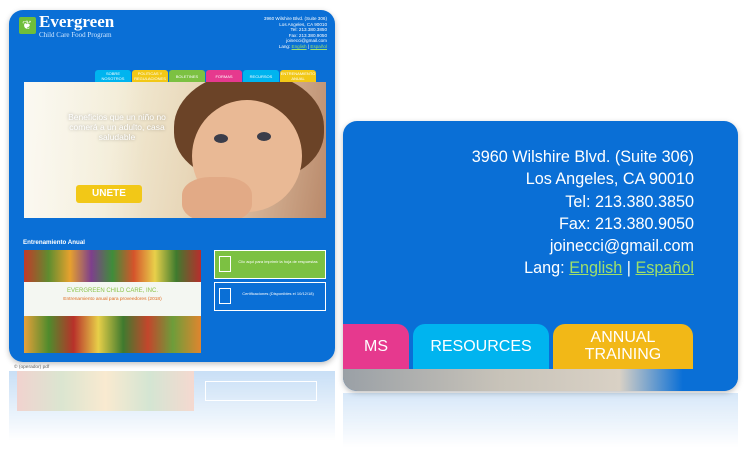 Image resolution: width=745 pixels, height=462 pixels. Describe the element at coordinates (261, 76) in the screenshot. I see `nav-tab-resources: RECURSOS` at that location.